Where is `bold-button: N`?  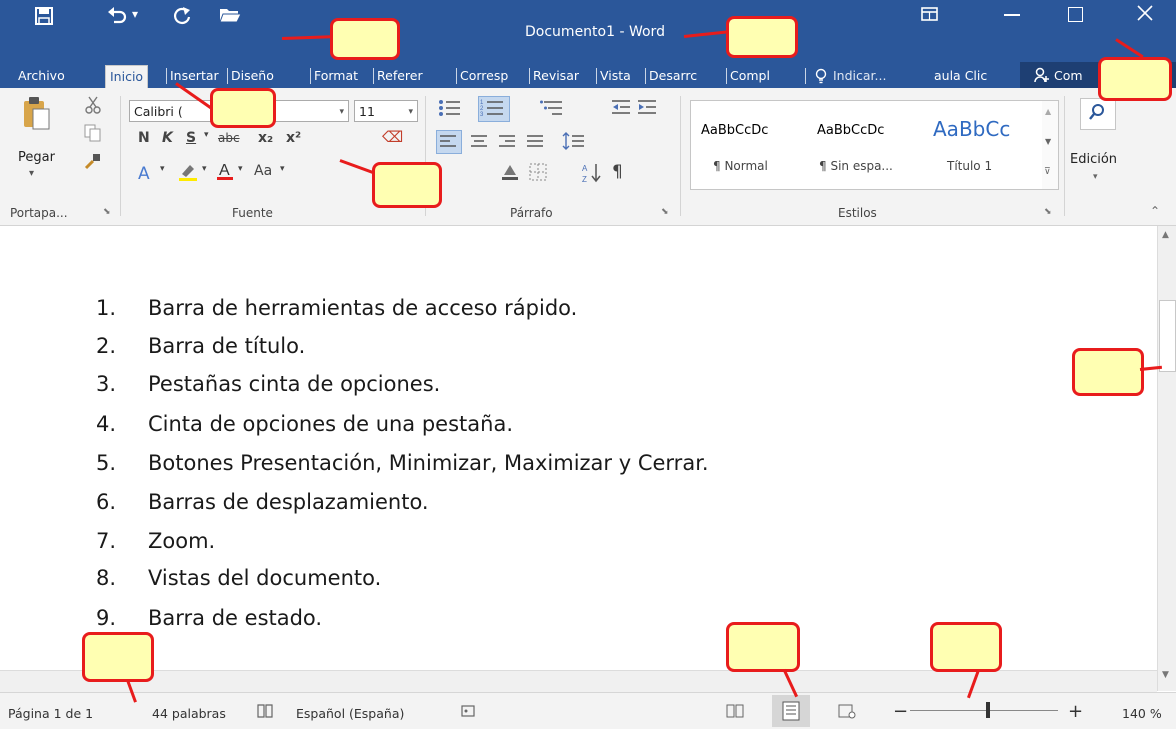
bold-button: N is located at coordinates (144, 138).